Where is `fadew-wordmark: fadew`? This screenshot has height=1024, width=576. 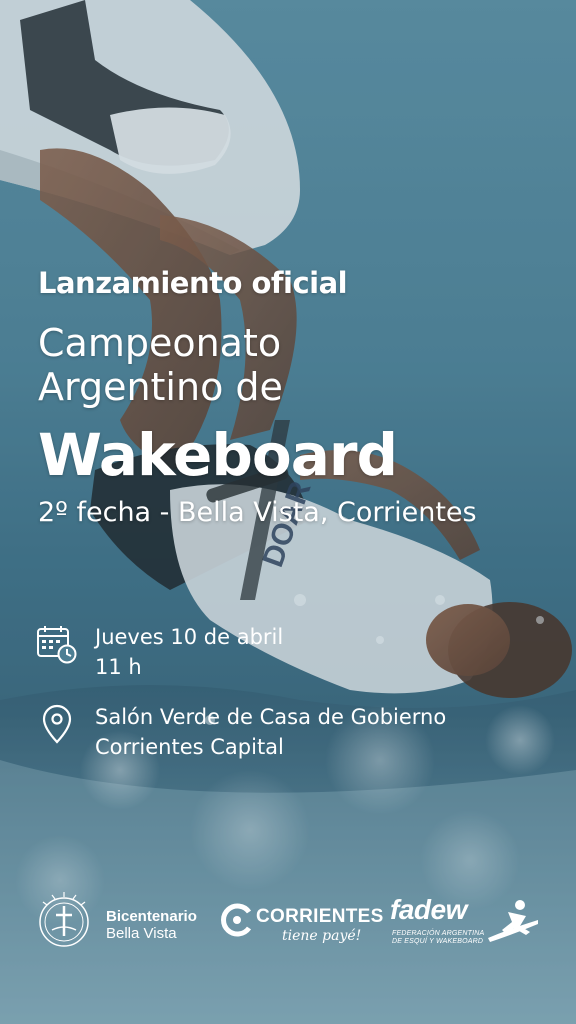
fadew-wordmark: fadew is located at coordinates (428, 909).